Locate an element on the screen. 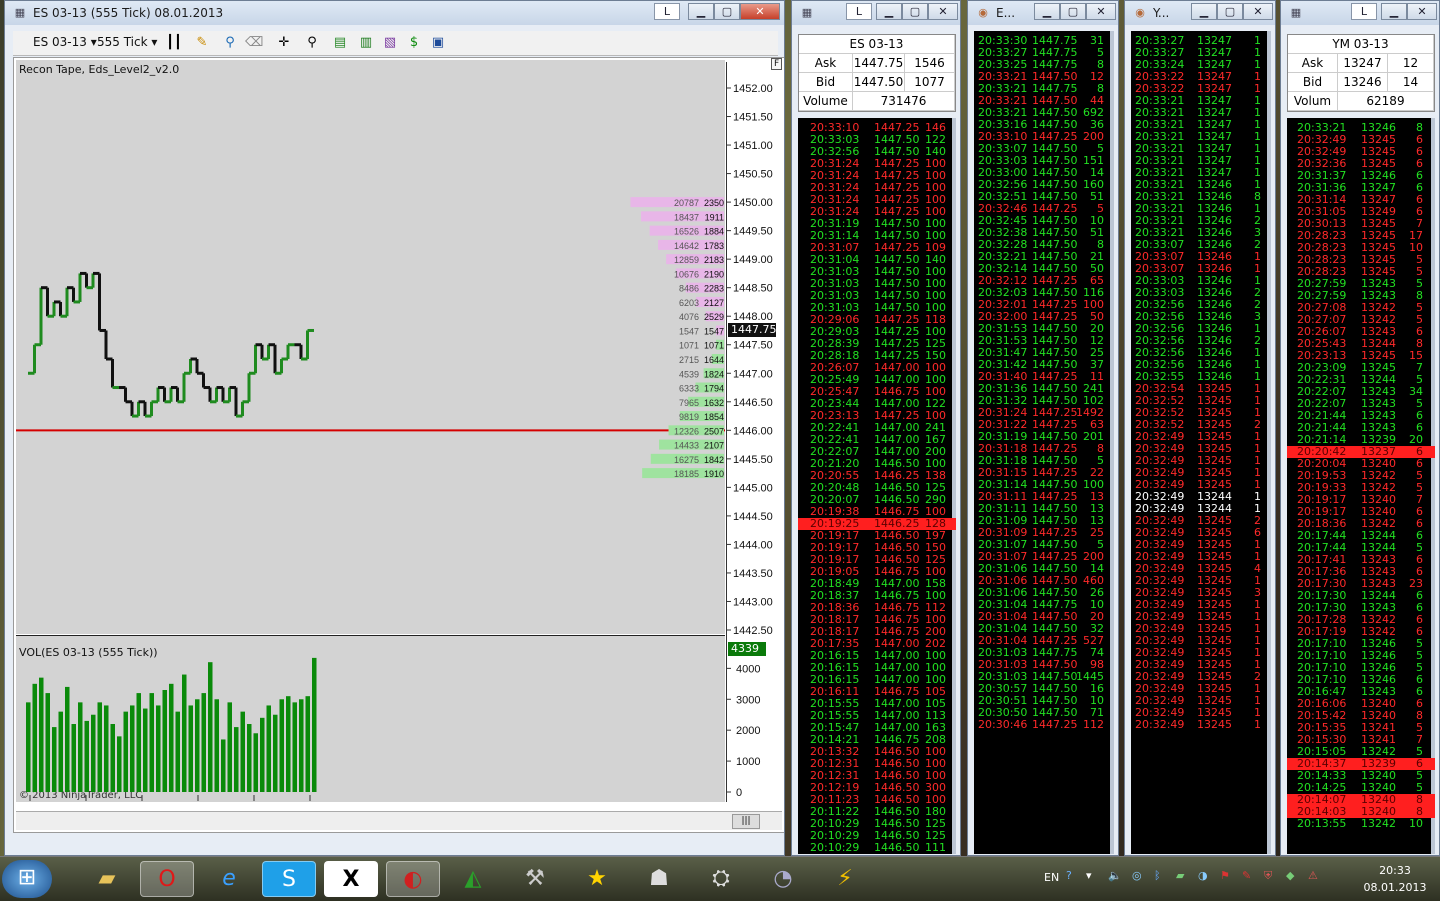  vol-tick-label: 0 is located at coordinates (739, 793).